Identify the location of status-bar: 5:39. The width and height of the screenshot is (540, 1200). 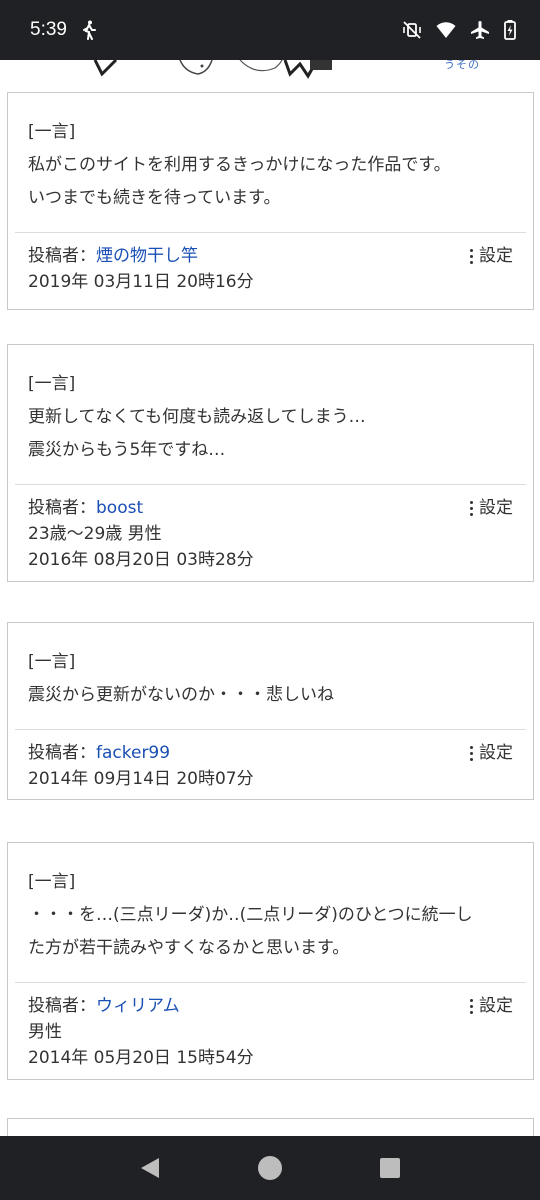
(270, 30).